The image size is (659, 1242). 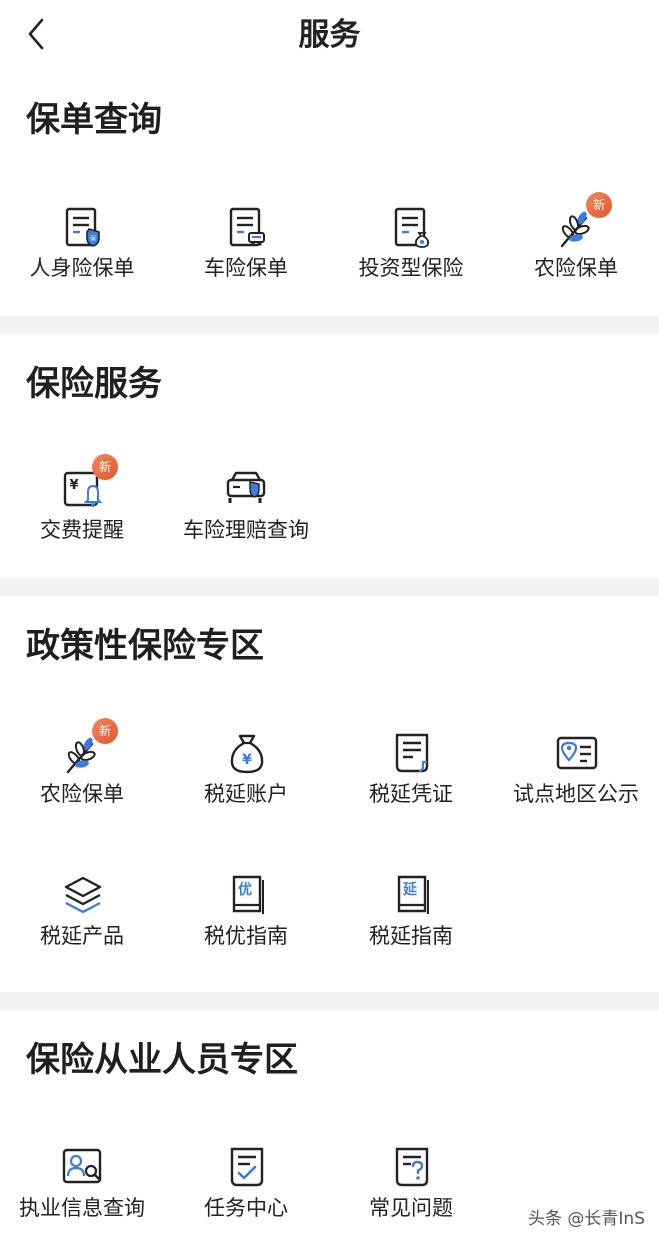 I want to click on item-label: 税延账户, so click(x=246, y=794).